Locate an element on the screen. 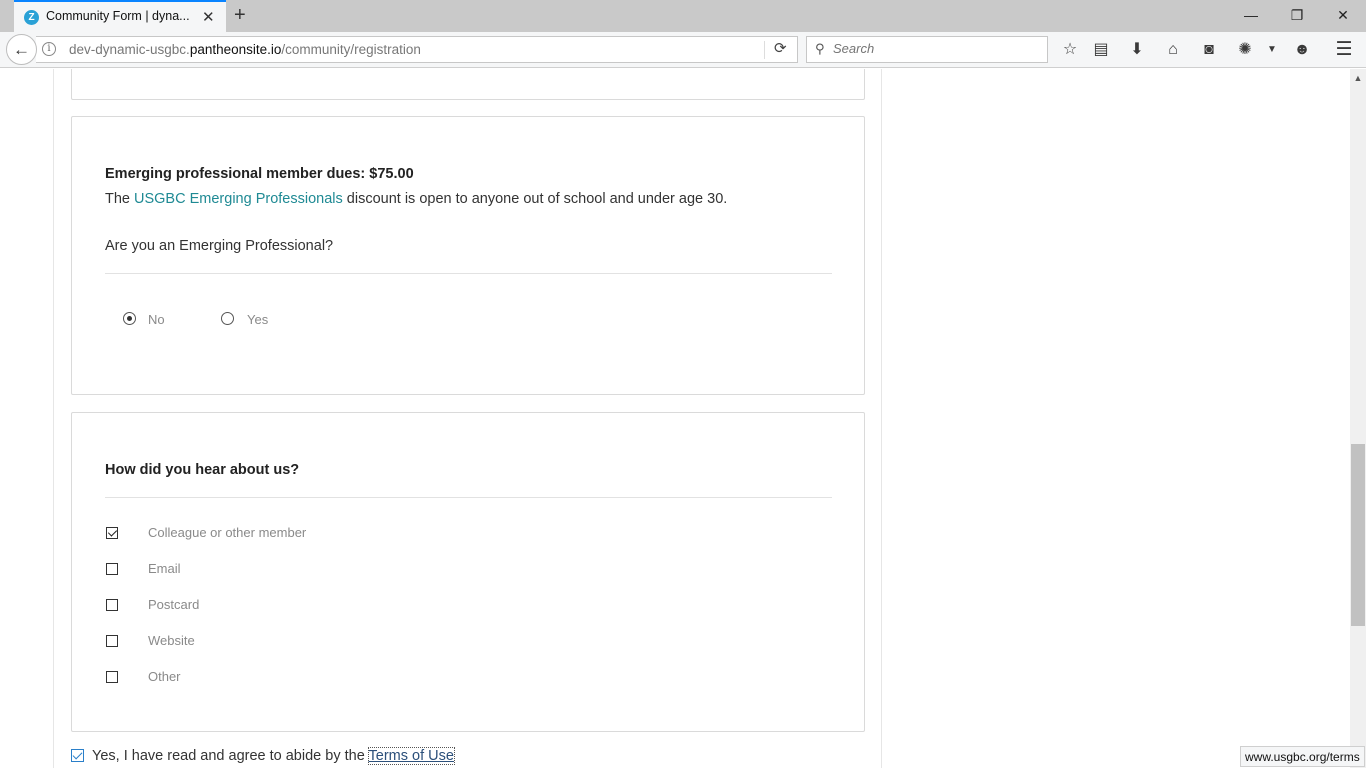 Image resolution: width=1366 pixels, height=768 pixels. radio-no-label: No is located at coordinates (156, 319).